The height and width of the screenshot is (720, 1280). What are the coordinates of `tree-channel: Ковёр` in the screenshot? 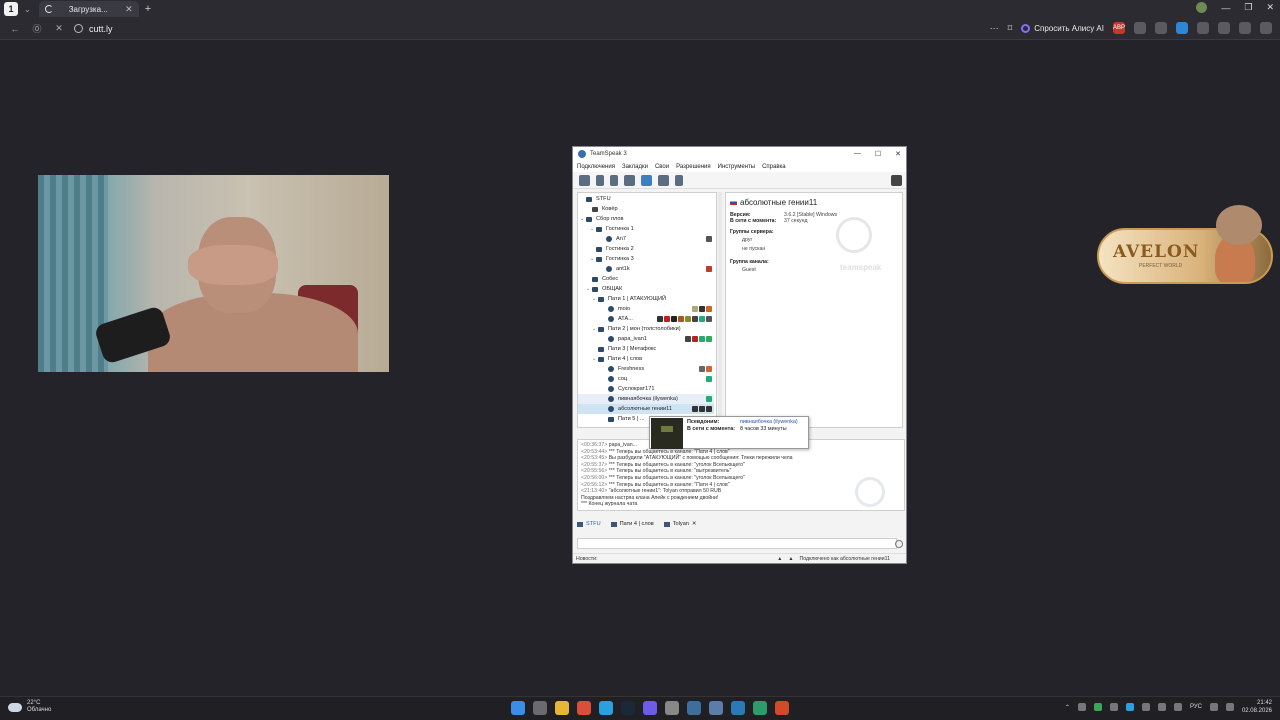 It's located at (646, 209).